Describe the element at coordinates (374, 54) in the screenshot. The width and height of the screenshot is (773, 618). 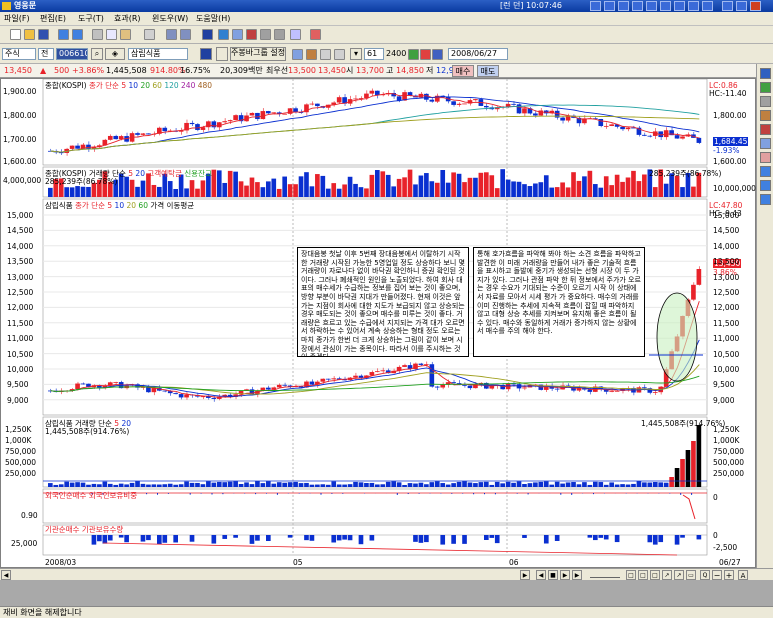
I see `count-input: 61` at that location.